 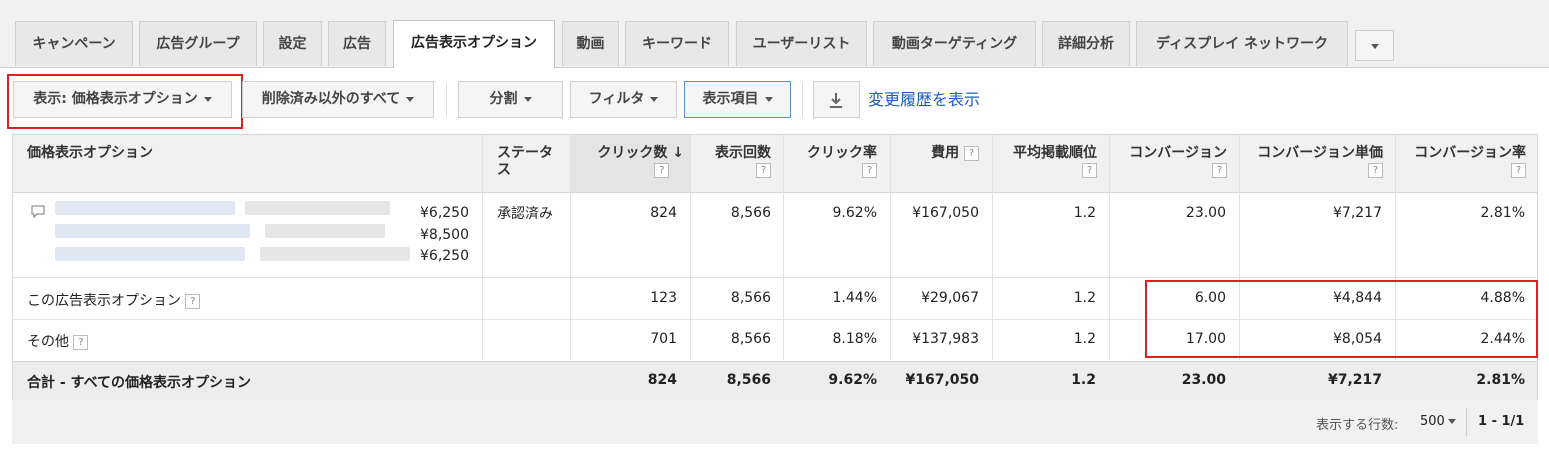 What do you see at coordinates (945, 213) in the screenshot?
I see `cell-cost: ¥167,050` at bounding box center [945, 213].